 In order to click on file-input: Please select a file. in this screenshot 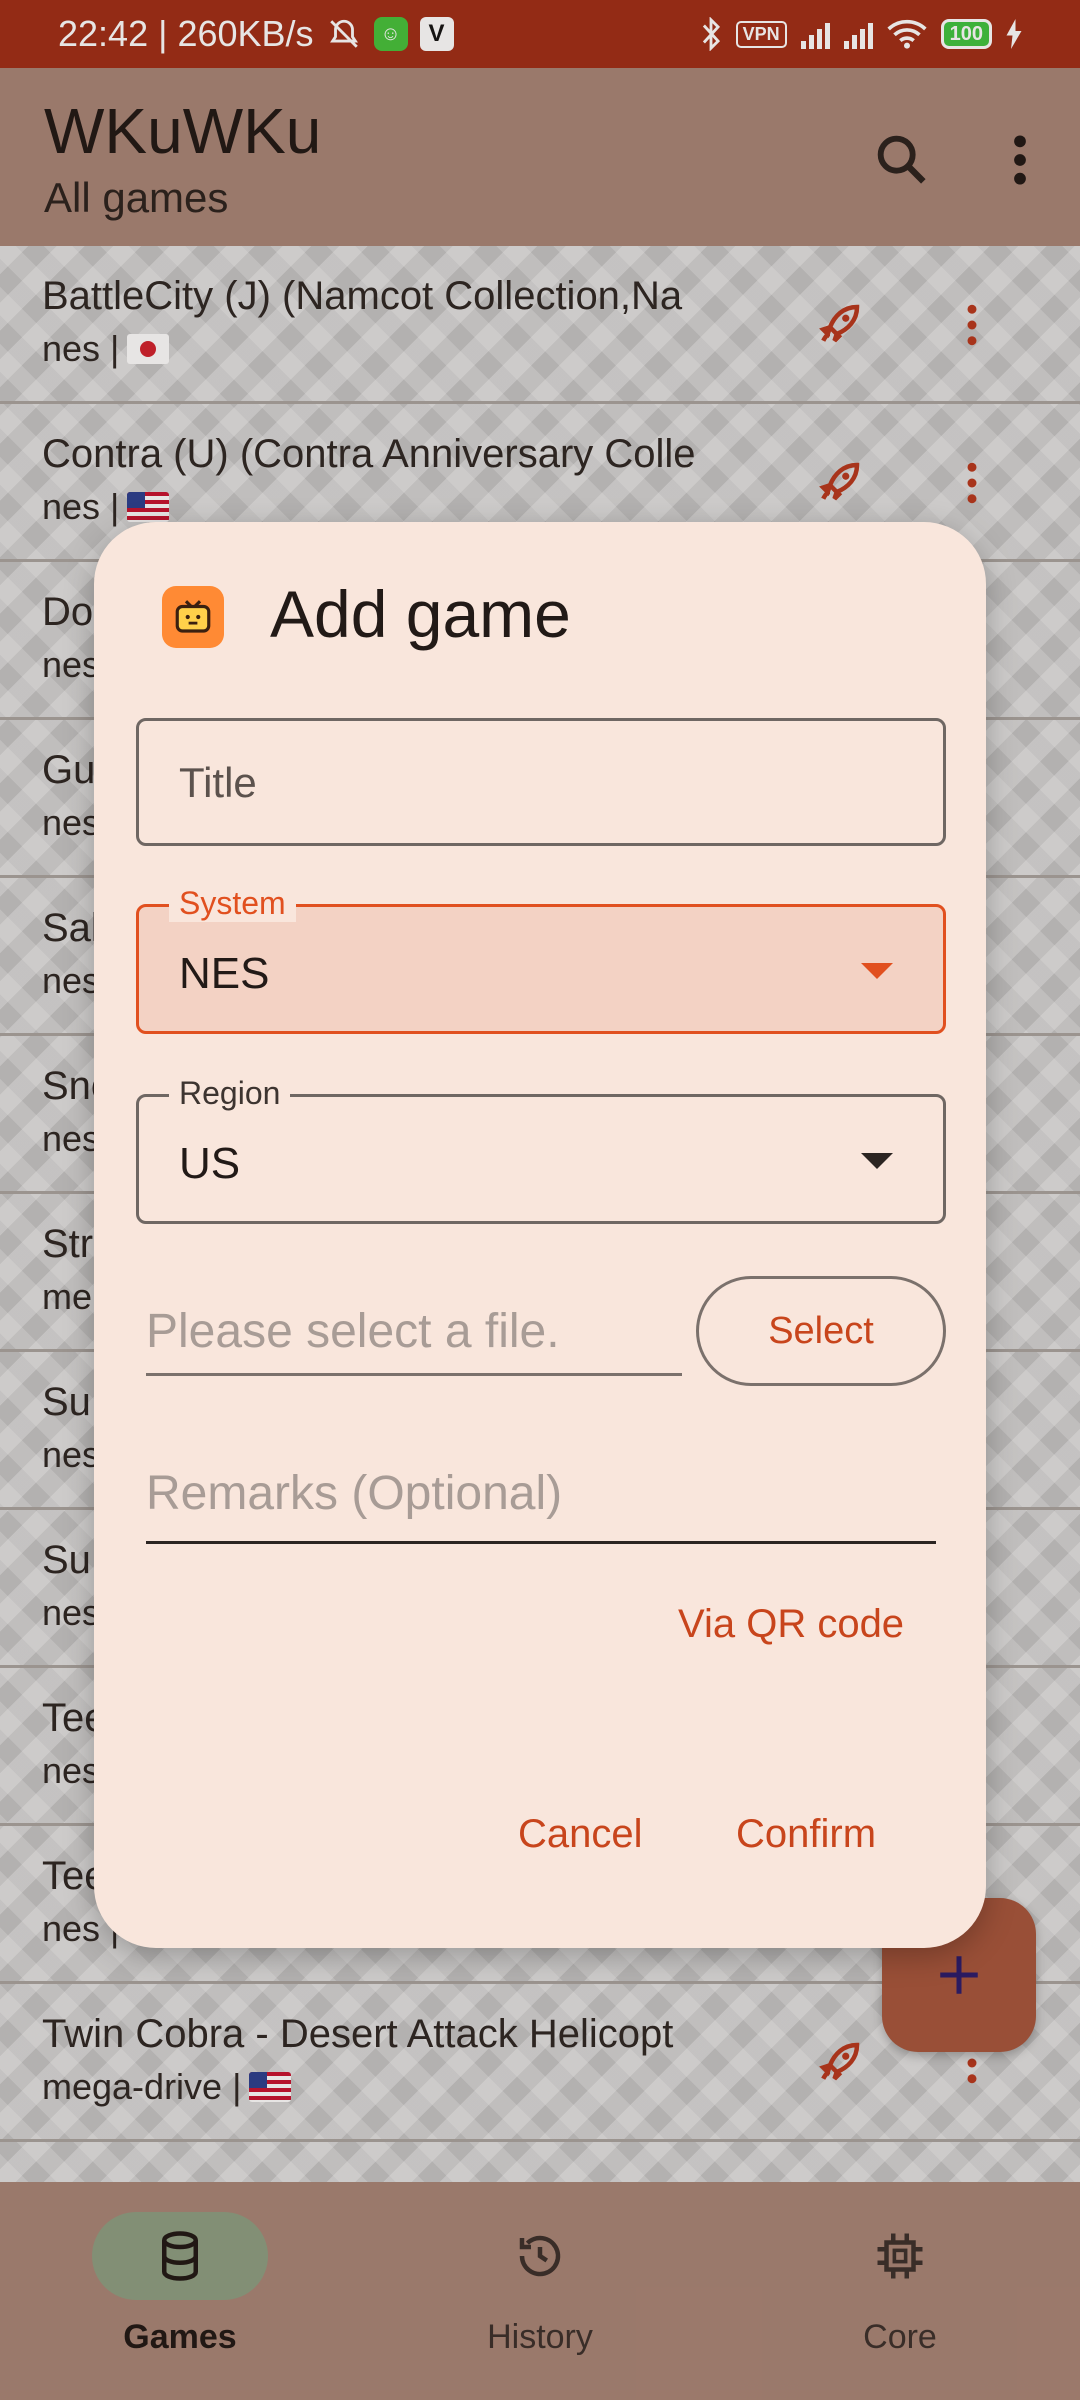, I will do `click(414, 1331)`.